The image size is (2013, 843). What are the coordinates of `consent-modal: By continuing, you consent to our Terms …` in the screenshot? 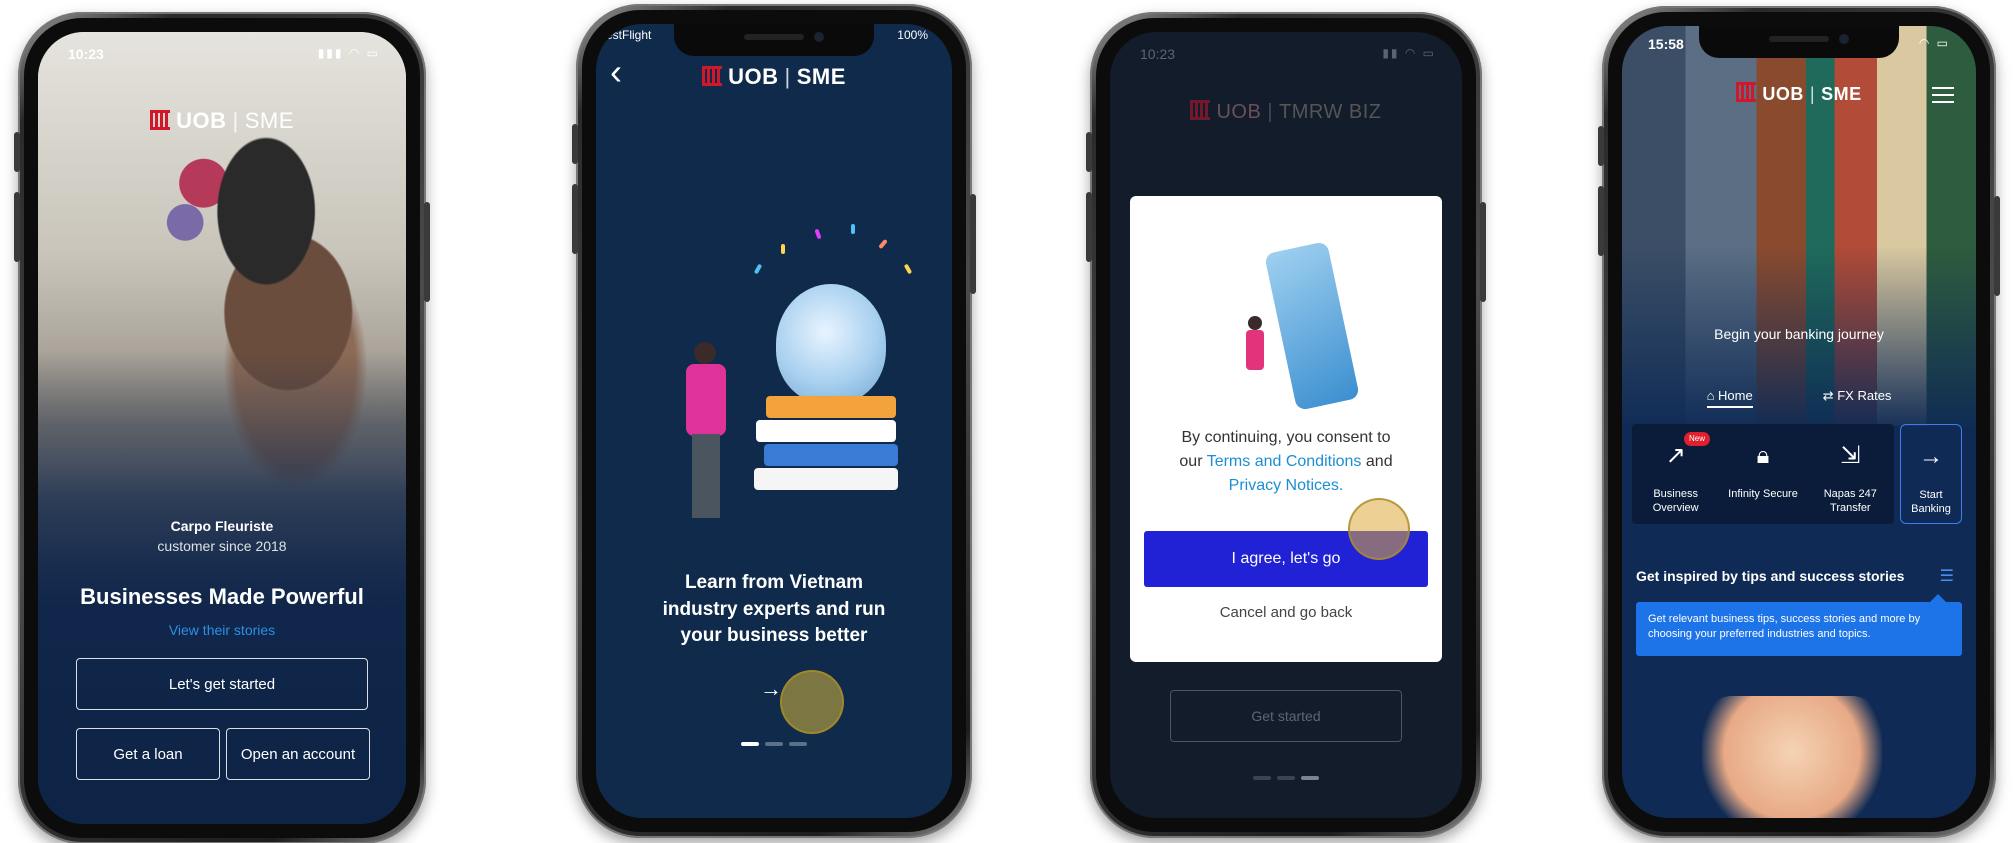 It's located at (1286, 429).